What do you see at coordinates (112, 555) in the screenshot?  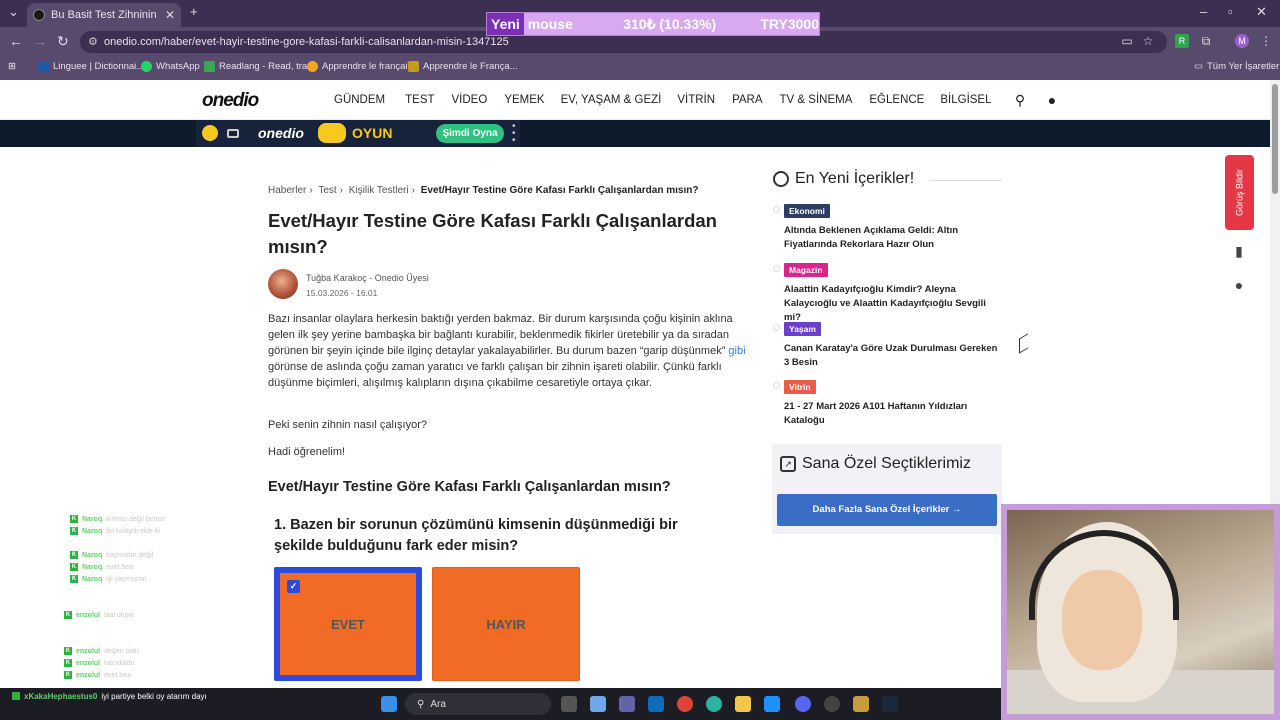 I see `chat-row: K Naroq kaçmadın değil` at bounding box center [112, 555].